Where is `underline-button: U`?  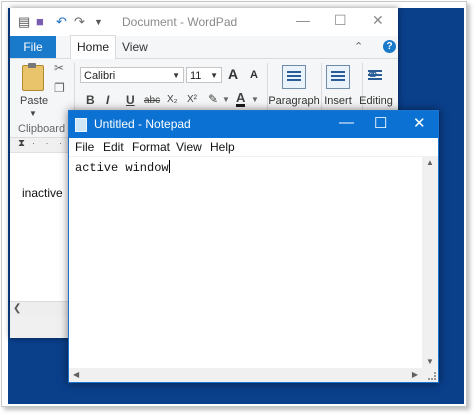
underline-button: U is located at coordinates (130, 100).